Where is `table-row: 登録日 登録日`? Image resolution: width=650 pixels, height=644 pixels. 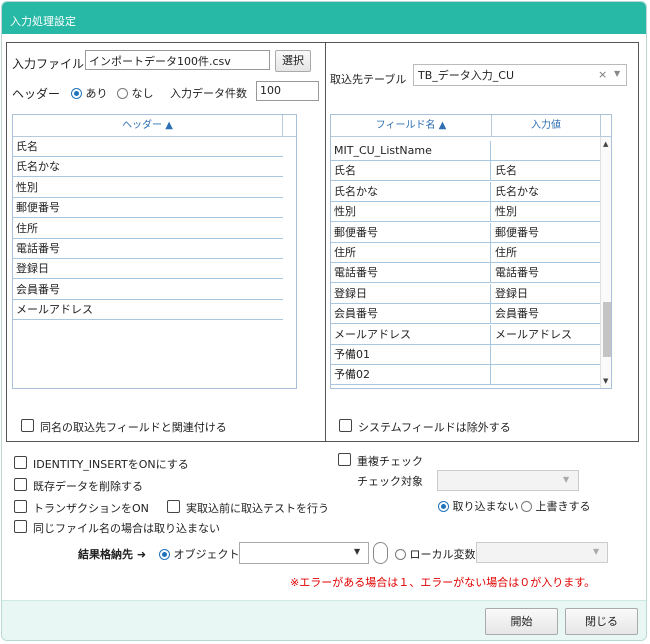
table-row: 登録日 登録日 is located at coordinates (465, 293).